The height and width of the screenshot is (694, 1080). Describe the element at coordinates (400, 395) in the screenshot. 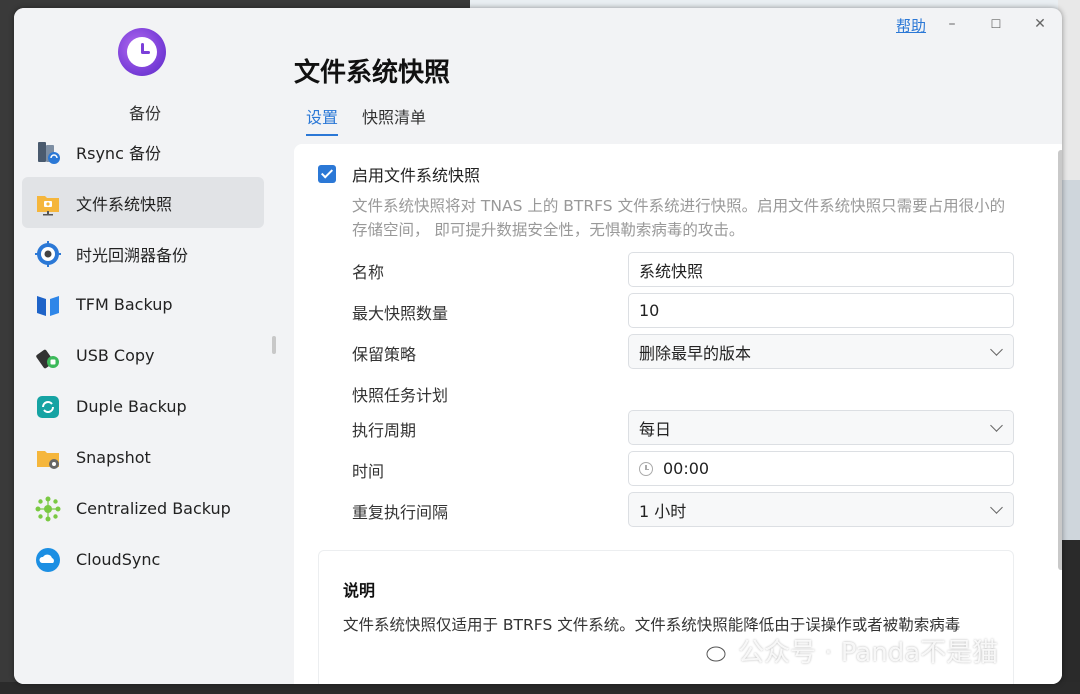

I see `schedule-heading: 快照任务计划` at that location.